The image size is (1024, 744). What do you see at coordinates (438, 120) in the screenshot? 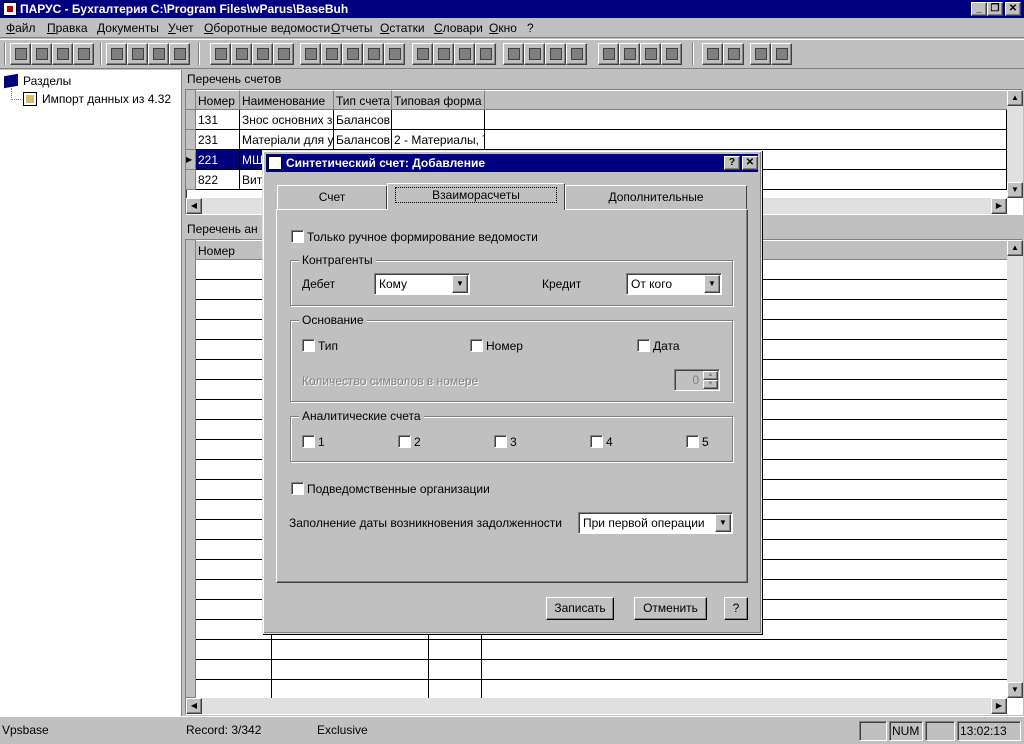
I see `table-cell` at bounding box center [438, 120].